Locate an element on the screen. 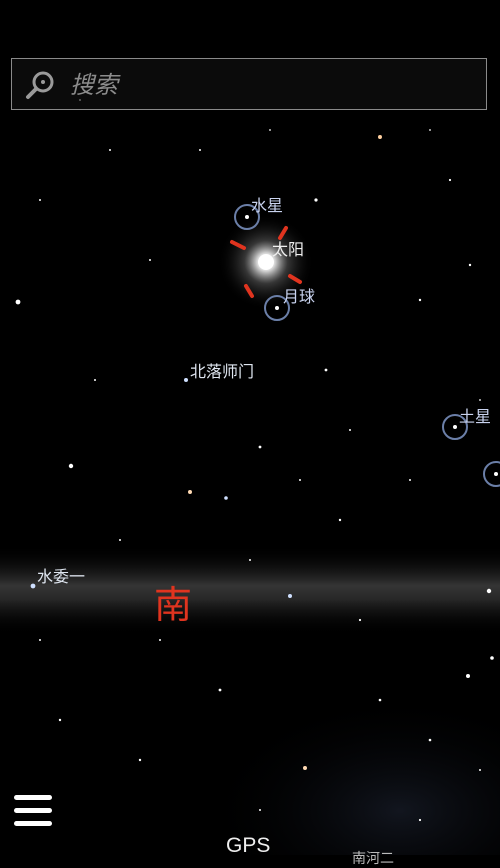 This screenshot has height=868, width=500. label-moon: 月球 is located at coordinates (299, 296).